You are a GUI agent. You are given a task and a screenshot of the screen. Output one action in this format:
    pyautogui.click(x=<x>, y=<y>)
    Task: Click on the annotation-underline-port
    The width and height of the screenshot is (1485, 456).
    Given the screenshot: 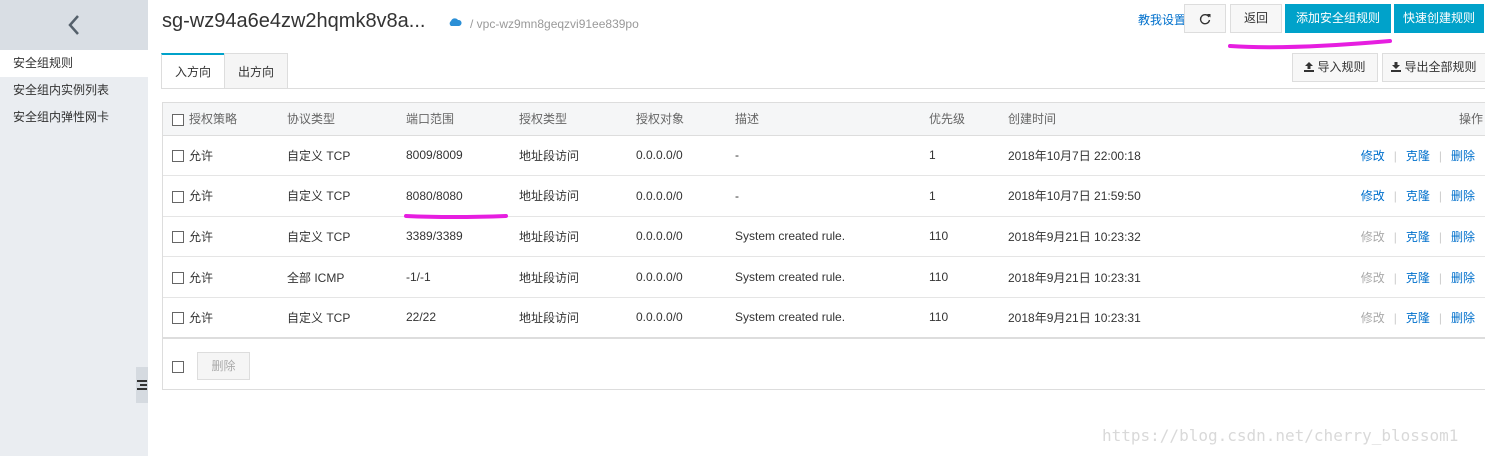 What is the action you would take?
    pyautogui.click(x=456, y=216)
    